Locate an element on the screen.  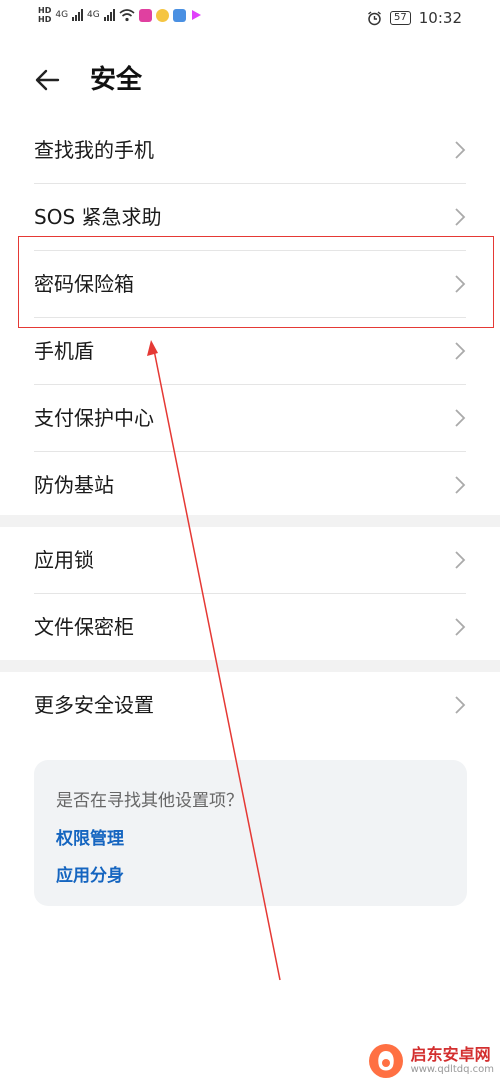
link-permission-management: 权限管理 is located at coordinates (90, 836).